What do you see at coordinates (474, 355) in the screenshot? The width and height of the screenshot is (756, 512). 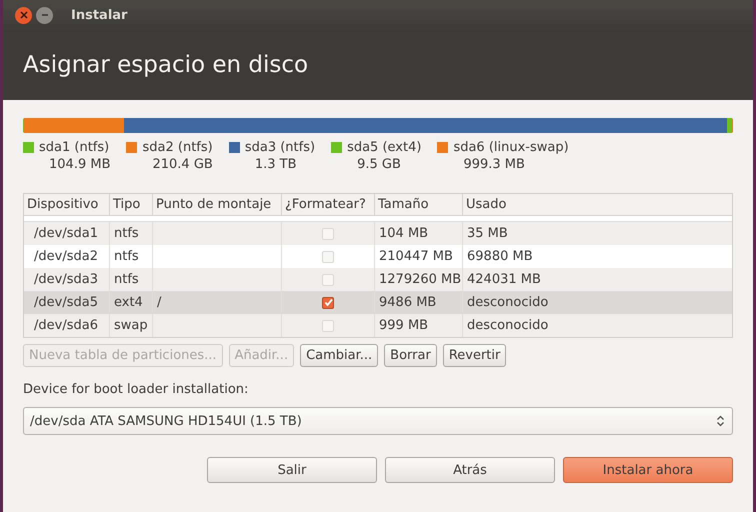 I see `partition-button: Revertir` at bounding box center [474, 355].